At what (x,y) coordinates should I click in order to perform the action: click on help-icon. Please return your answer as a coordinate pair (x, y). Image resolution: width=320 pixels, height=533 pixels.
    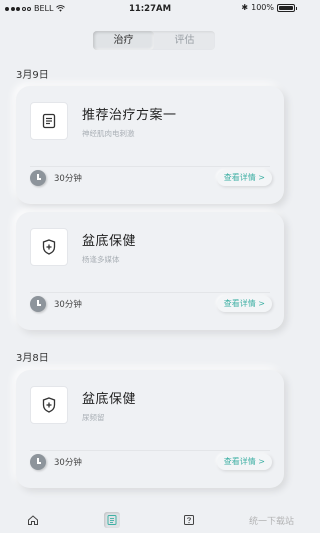
    Looking at the image, I should click on (189, 520).